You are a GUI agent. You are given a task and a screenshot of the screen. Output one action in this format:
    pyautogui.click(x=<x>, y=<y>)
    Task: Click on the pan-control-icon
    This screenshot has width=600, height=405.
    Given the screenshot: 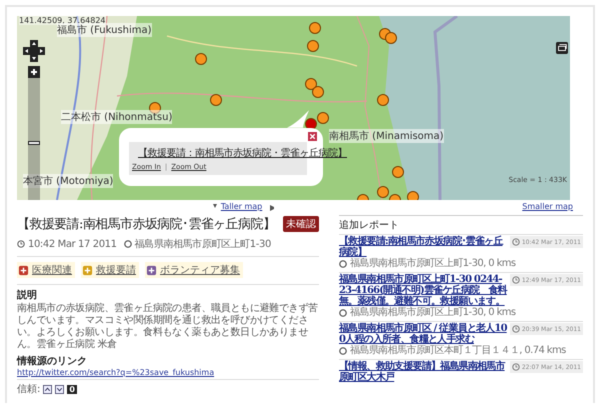 What is the action you would take?
    pyautogui.click(x=34, y=51)
    